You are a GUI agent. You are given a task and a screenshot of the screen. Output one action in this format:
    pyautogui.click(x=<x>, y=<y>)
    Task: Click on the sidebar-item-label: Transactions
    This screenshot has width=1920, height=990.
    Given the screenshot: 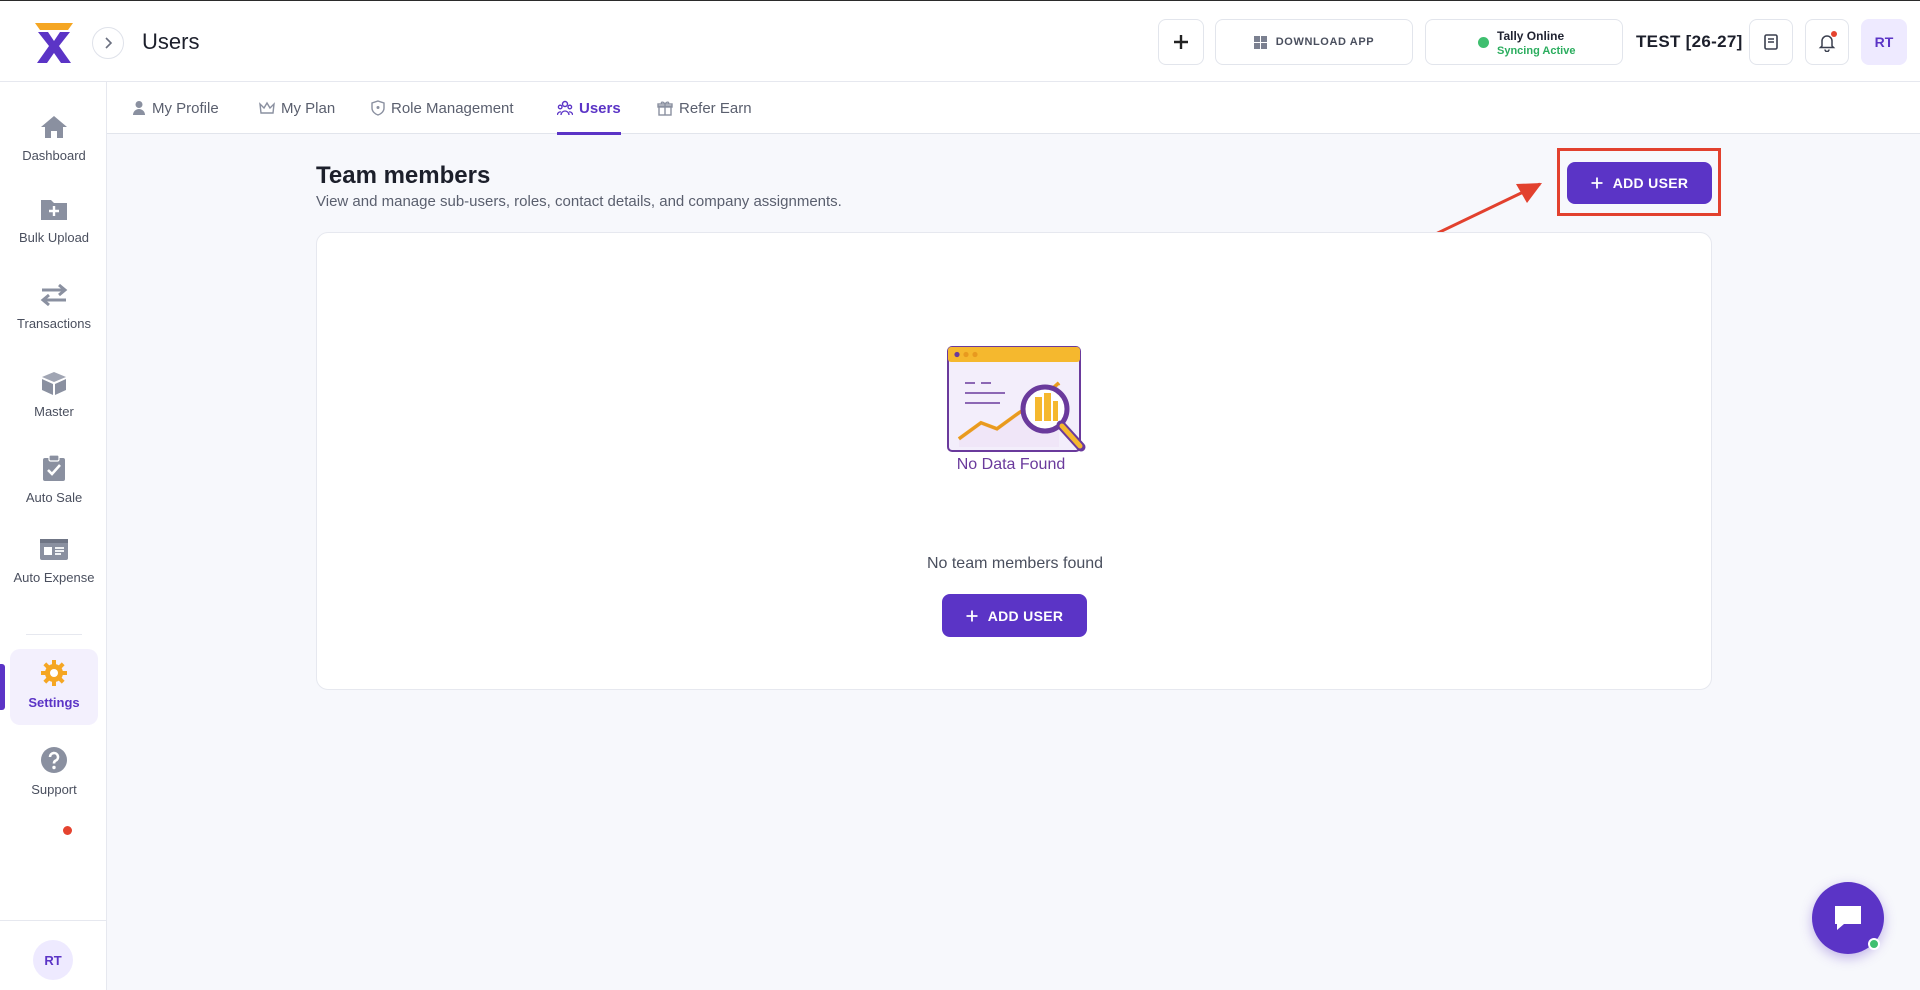 What is the action you would take?
    pyautogui.click(x=54, y=323)
    